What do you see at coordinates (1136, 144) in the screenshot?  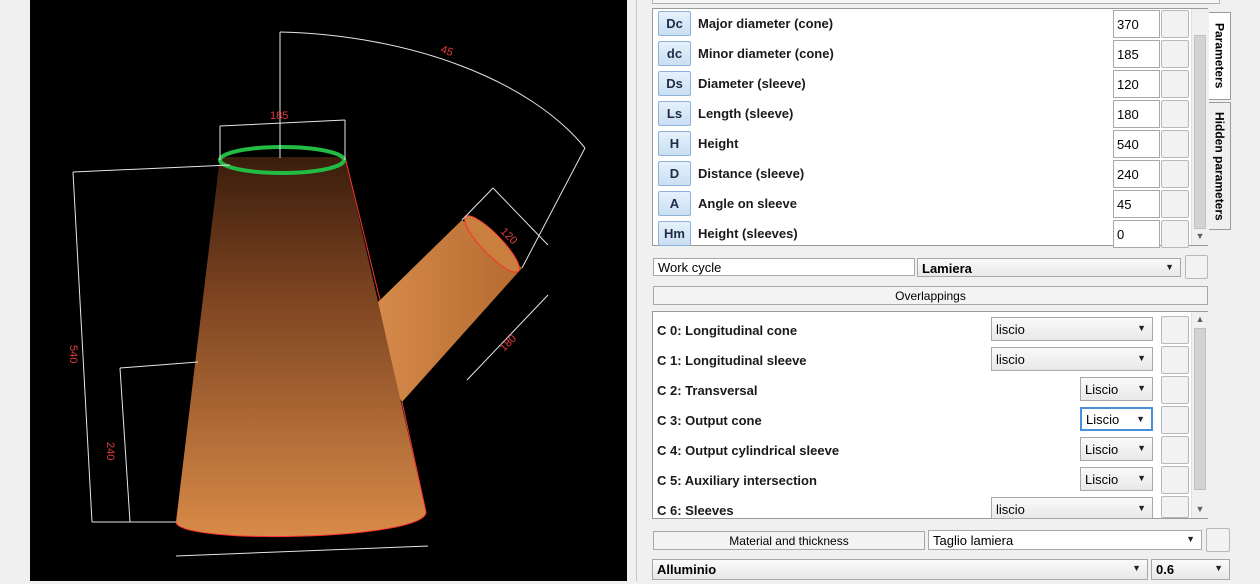 I see `param-value-input: 540` at bounding box center [1136, 144].